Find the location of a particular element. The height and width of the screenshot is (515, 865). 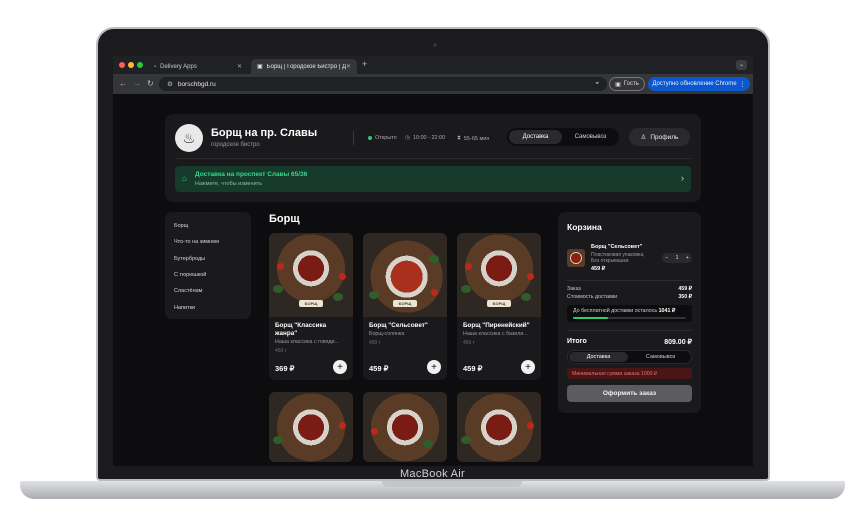

subtotal-label: Заказ is located at coordinates (574, 289).